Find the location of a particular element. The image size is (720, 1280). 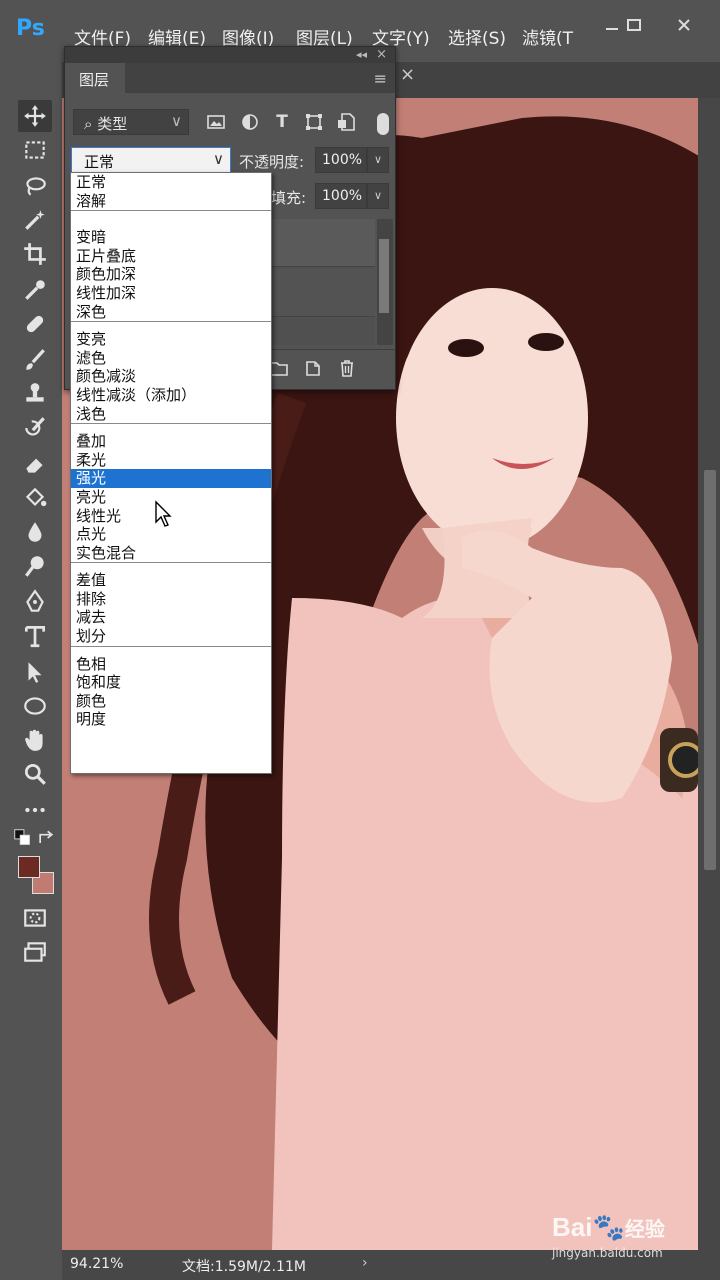

text-filter-icon: T is located at coordinates (282, 122).